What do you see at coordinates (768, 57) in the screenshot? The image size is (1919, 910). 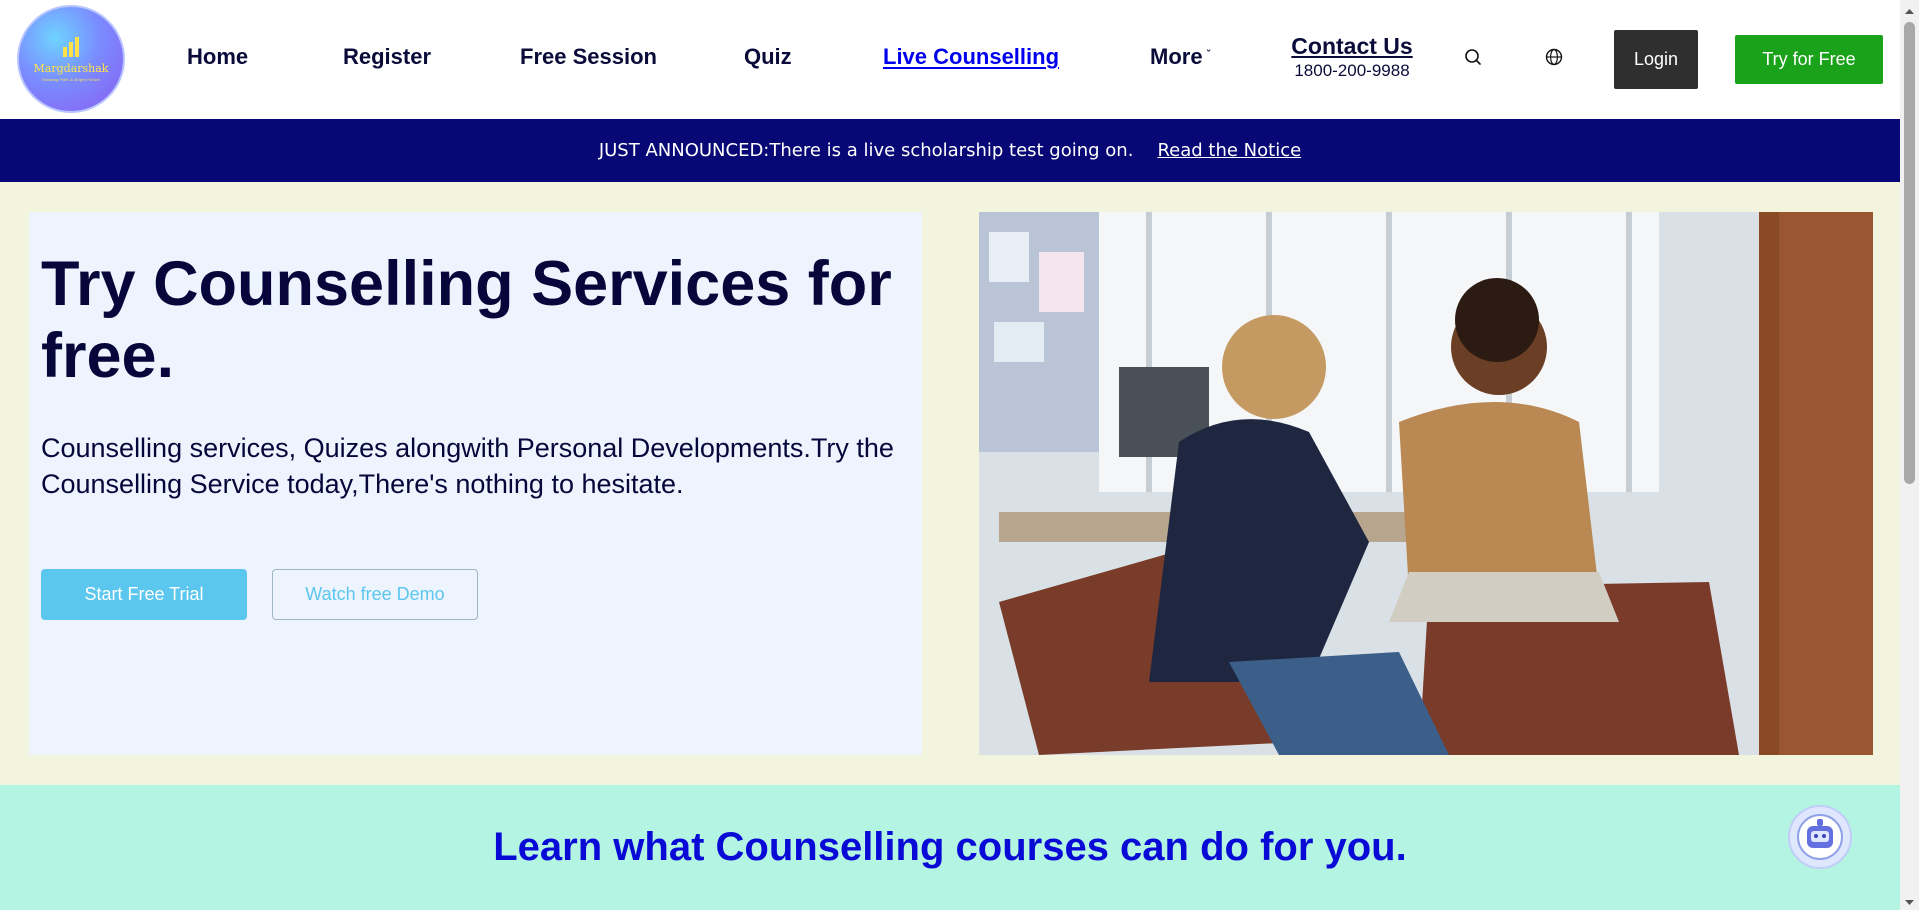 I see `nav-quiz: Quiz` at bounding box center [768, 57].